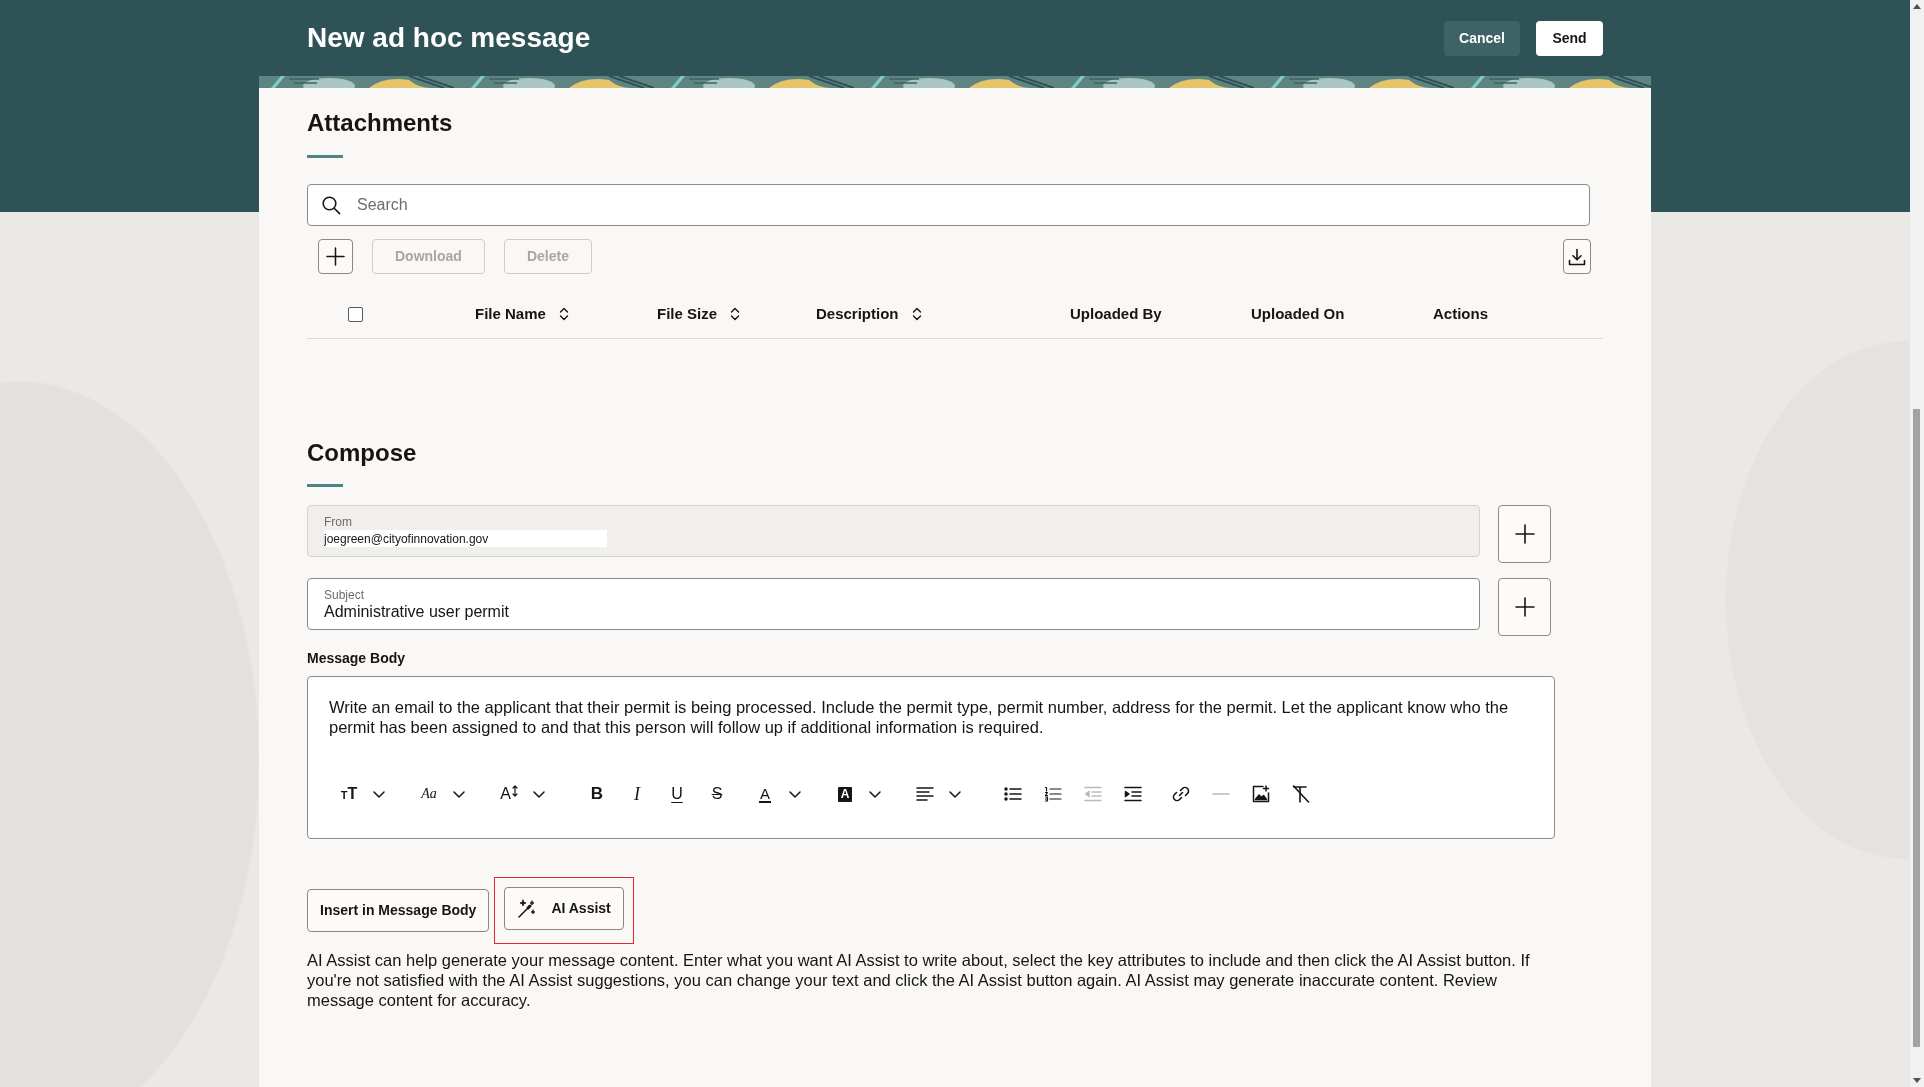 The height and width of the screenshot is (1087, 1924). What do you see at coordinates (331, 205) in the screenshot?
I see `search-icon` at bounding box center [331, 205].